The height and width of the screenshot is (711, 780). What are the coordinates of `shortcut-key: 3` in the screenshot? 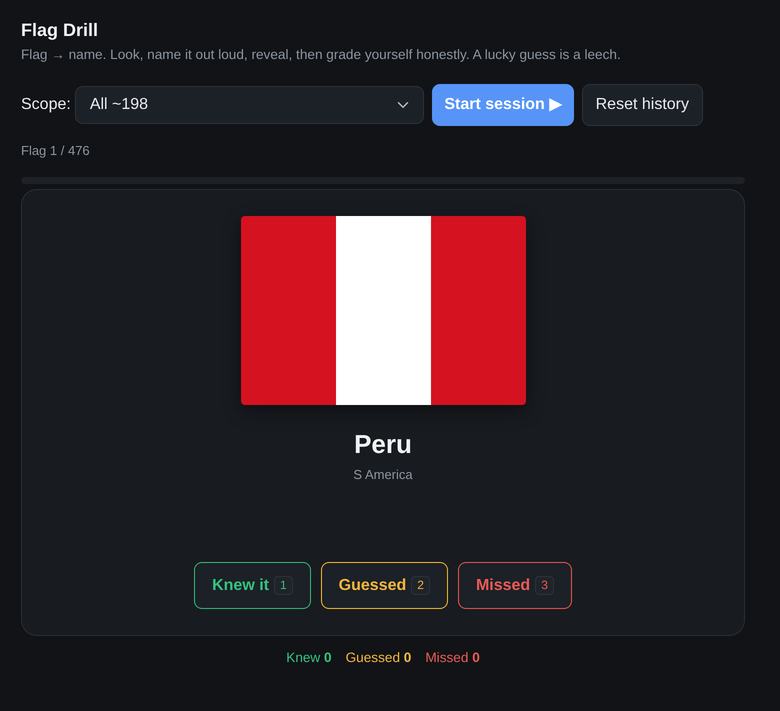 It's located at (544, 585).